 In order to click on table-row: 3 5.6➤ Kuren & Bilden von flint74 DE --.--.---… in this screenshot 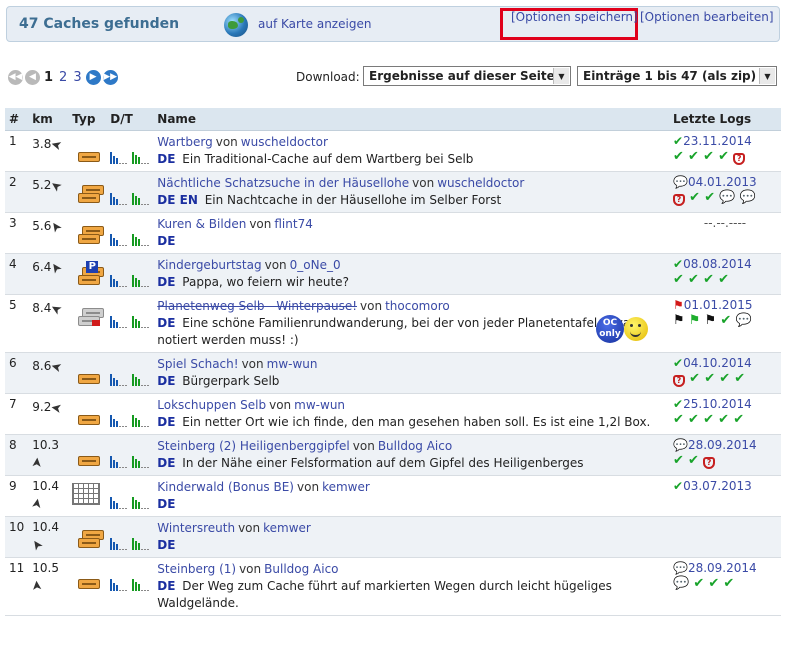, I will do `click(393, 233)`.